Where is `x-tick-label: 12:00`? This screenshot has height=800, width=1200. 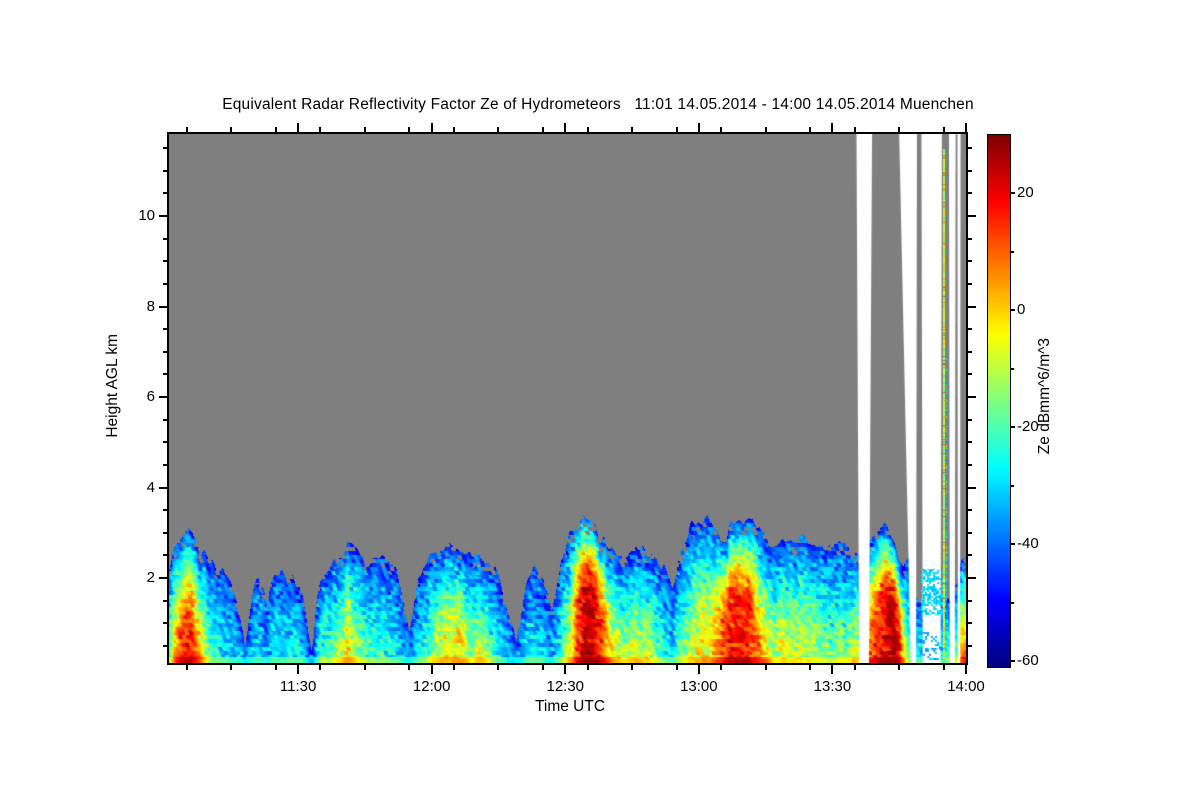
x-tick-label: 12:00 is located at coordinates (431, 686).